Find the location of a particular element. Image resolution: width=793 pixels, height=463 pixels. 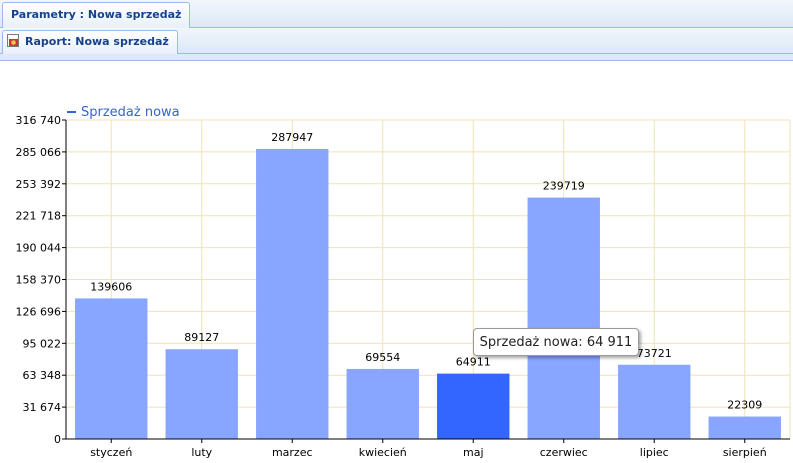

bar-tooltip: Sprzedaż nowa: 64 911 is located at coordinates (556, 342).